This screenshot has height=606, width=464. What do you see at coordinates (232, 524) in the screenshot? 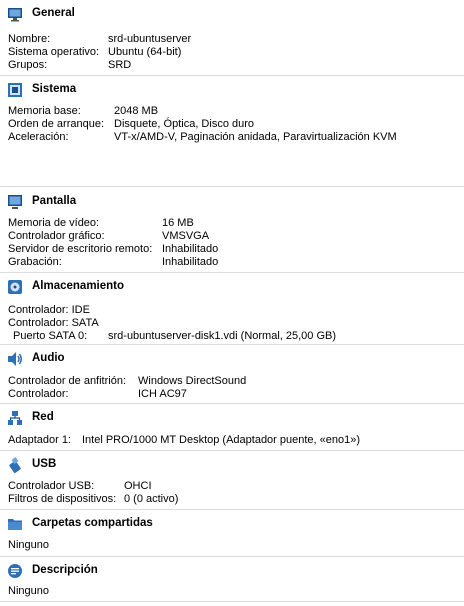
I see `section-carpetas-header: Carpetas compartidas` at bounding box center [232, 524].